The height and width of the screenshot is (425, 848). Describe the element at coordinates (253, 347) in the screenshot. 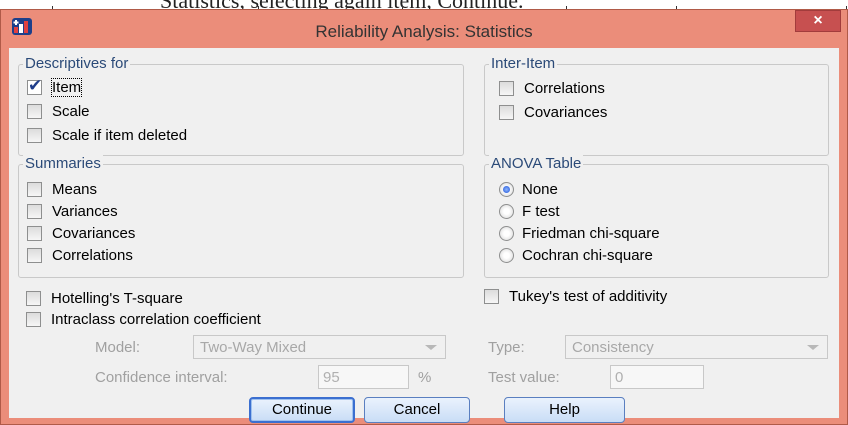

I see `model-value: Two-Way Mixed` at that location.